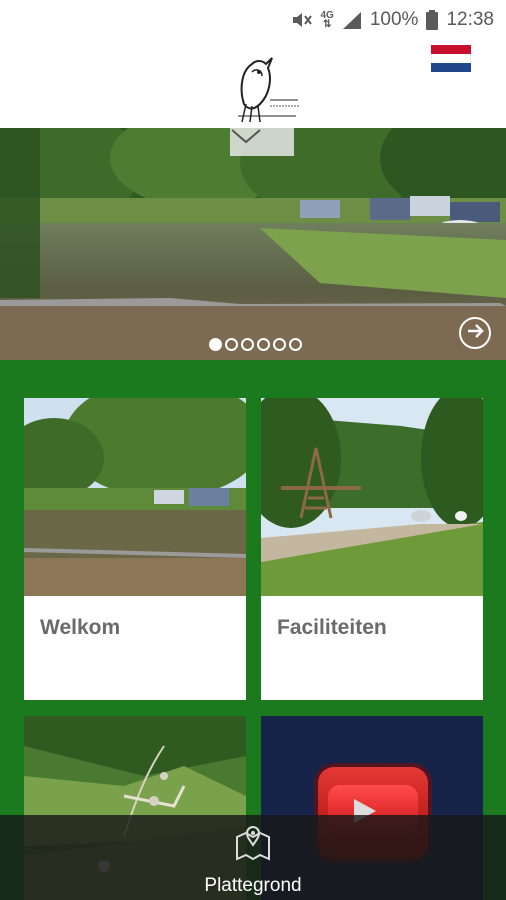  Describe the element at coordinates (265, 89) in the screenshot. I see `kingfisher-logo` at that location.